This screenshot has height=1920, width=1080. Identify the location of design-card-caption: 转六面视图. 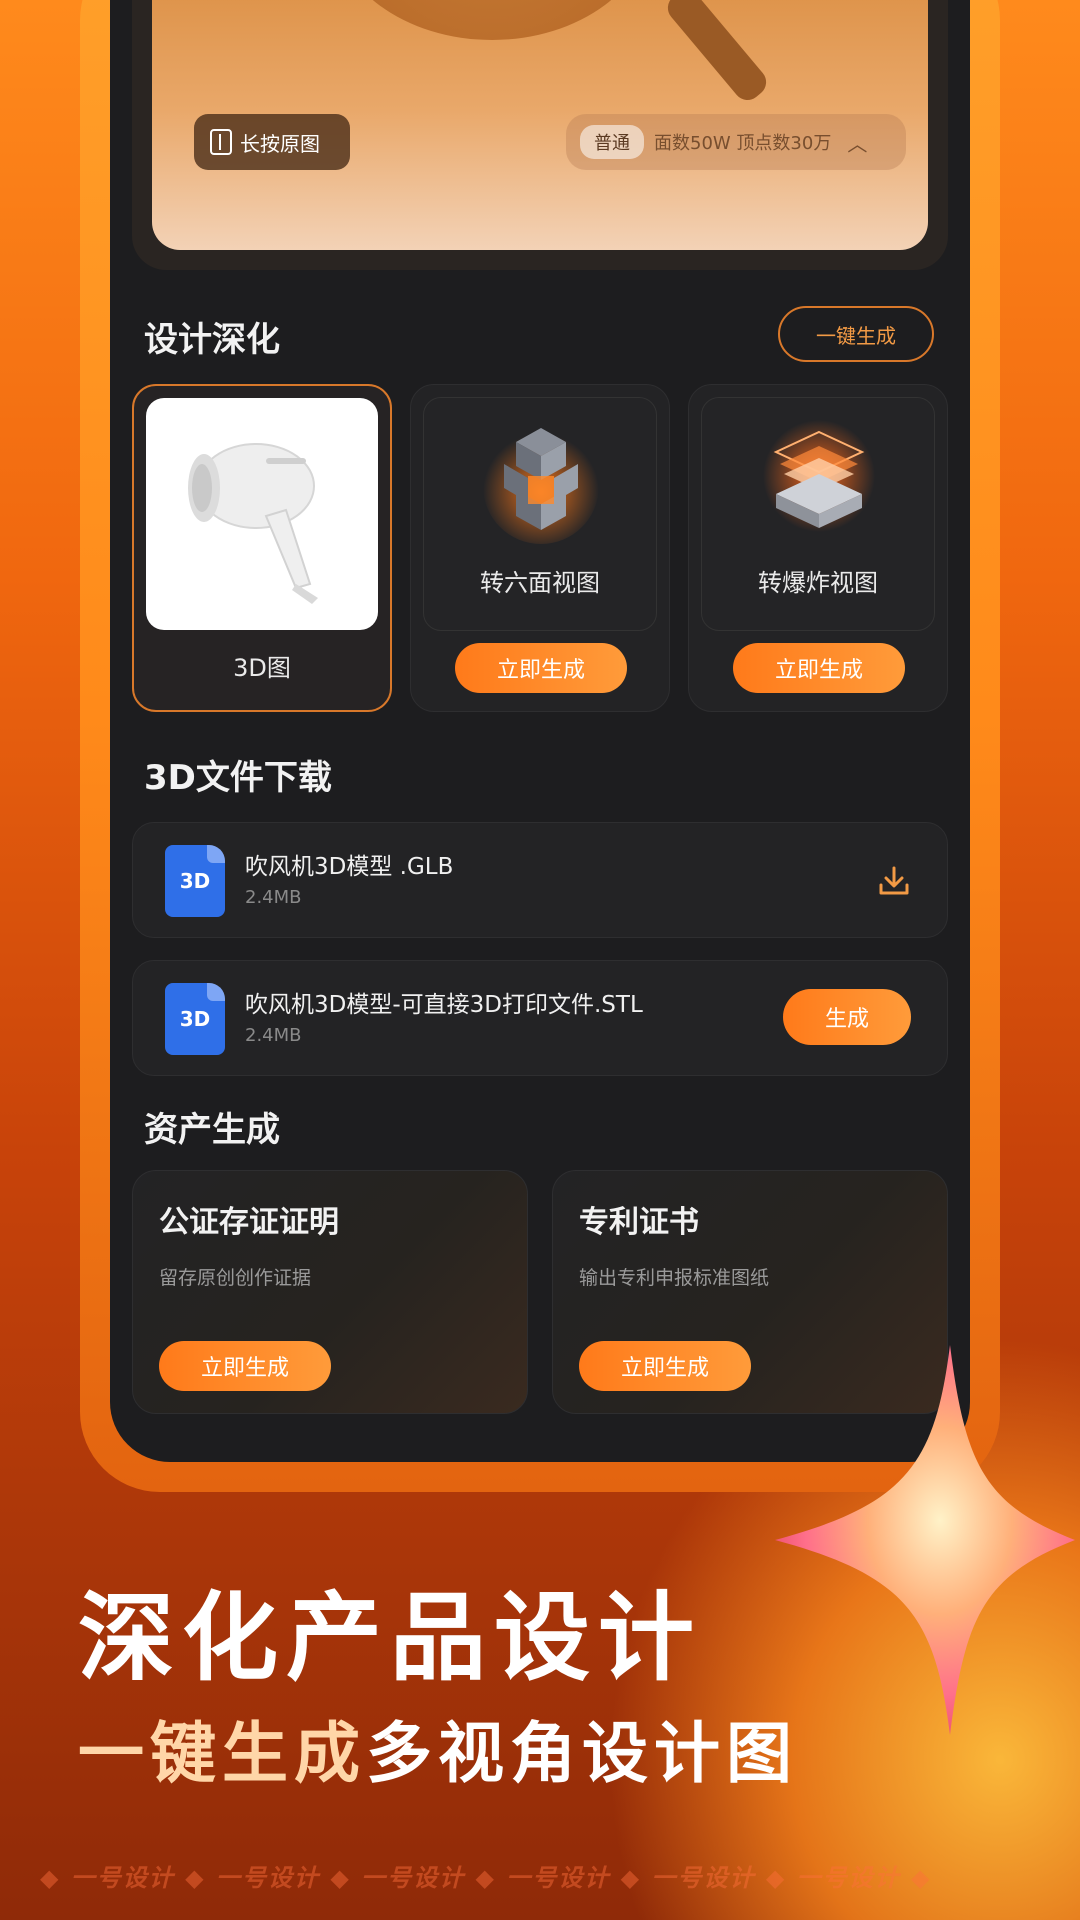
(540, 583).